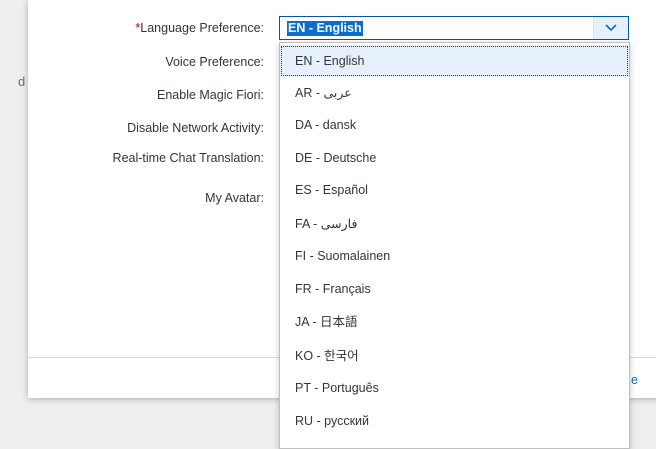  Describe the element at coordinates (454, 388) in the screenshot. I see `language-option-pt: PT - Português` at that location.